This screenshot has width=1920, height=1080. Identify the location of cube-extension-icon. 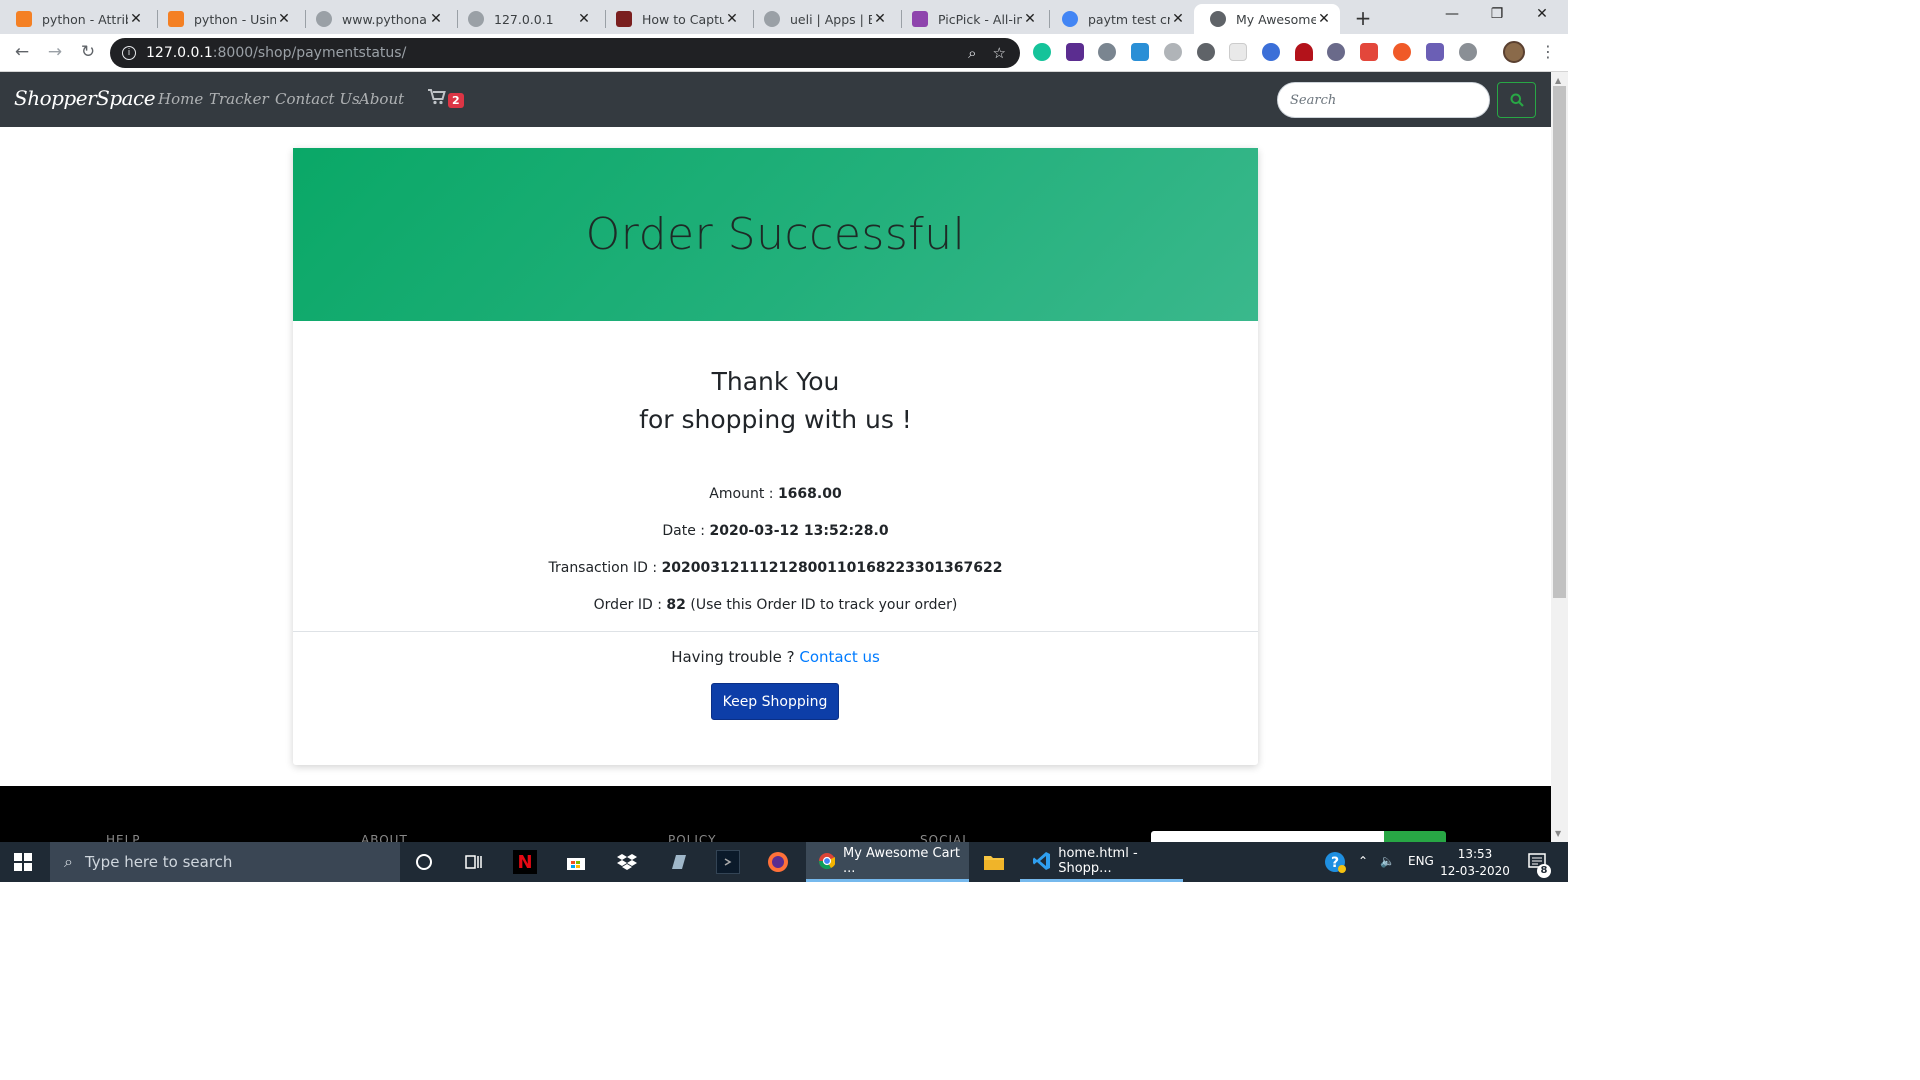
(1075, 52).